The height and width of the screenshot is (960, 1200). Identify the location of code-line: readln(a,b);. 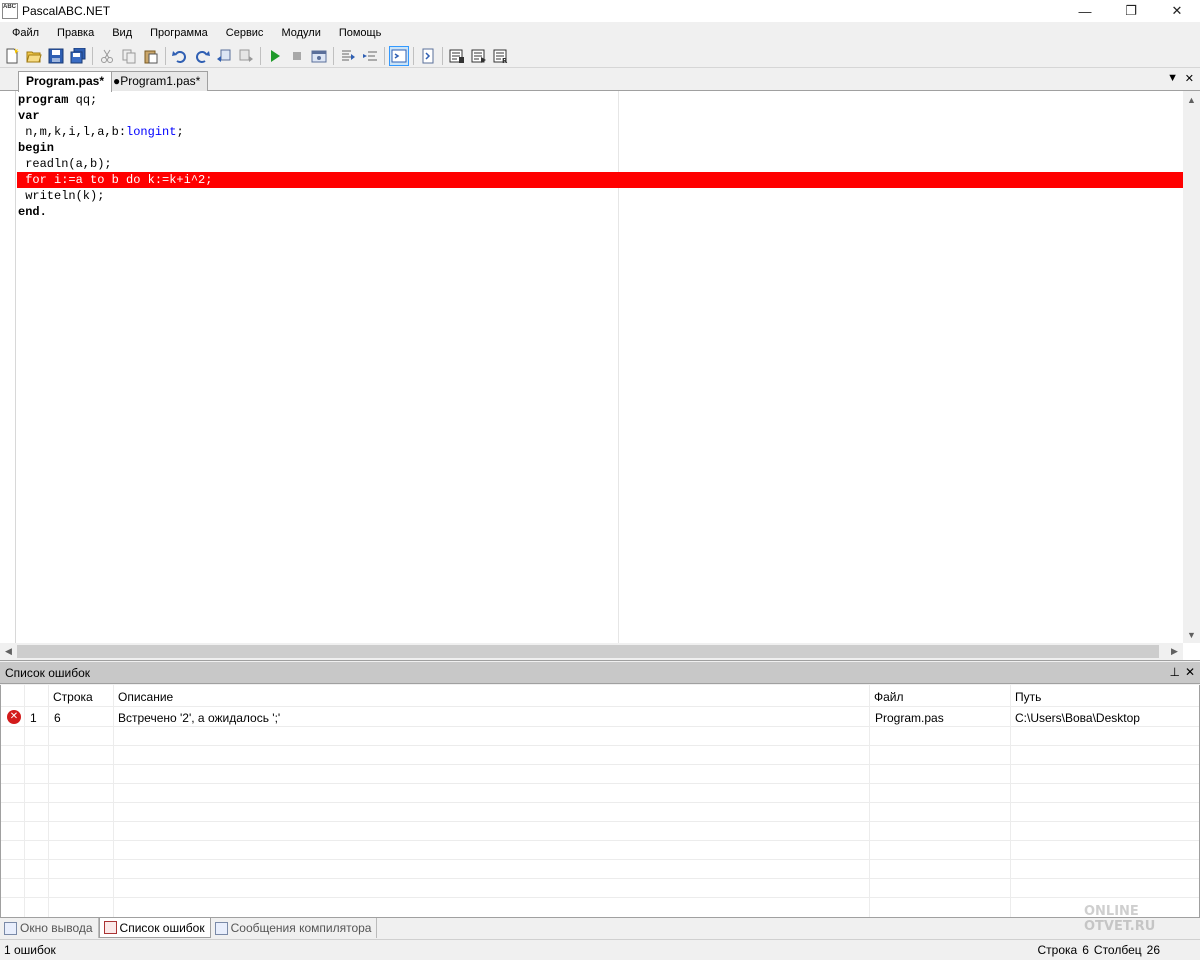
(600, 164).